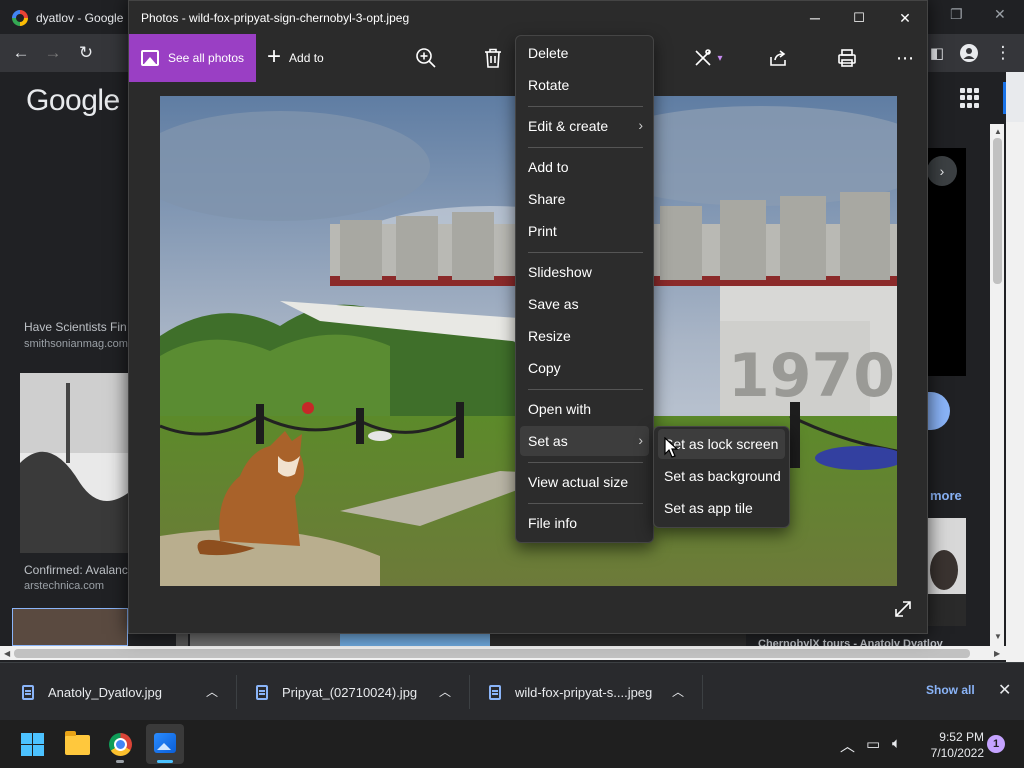 Image resolution: width=1024 pixels, height=768 pixels. Describe the element at coordinates (956, 14) in the screenshot. I see `restore-icon: ❐` at that location.